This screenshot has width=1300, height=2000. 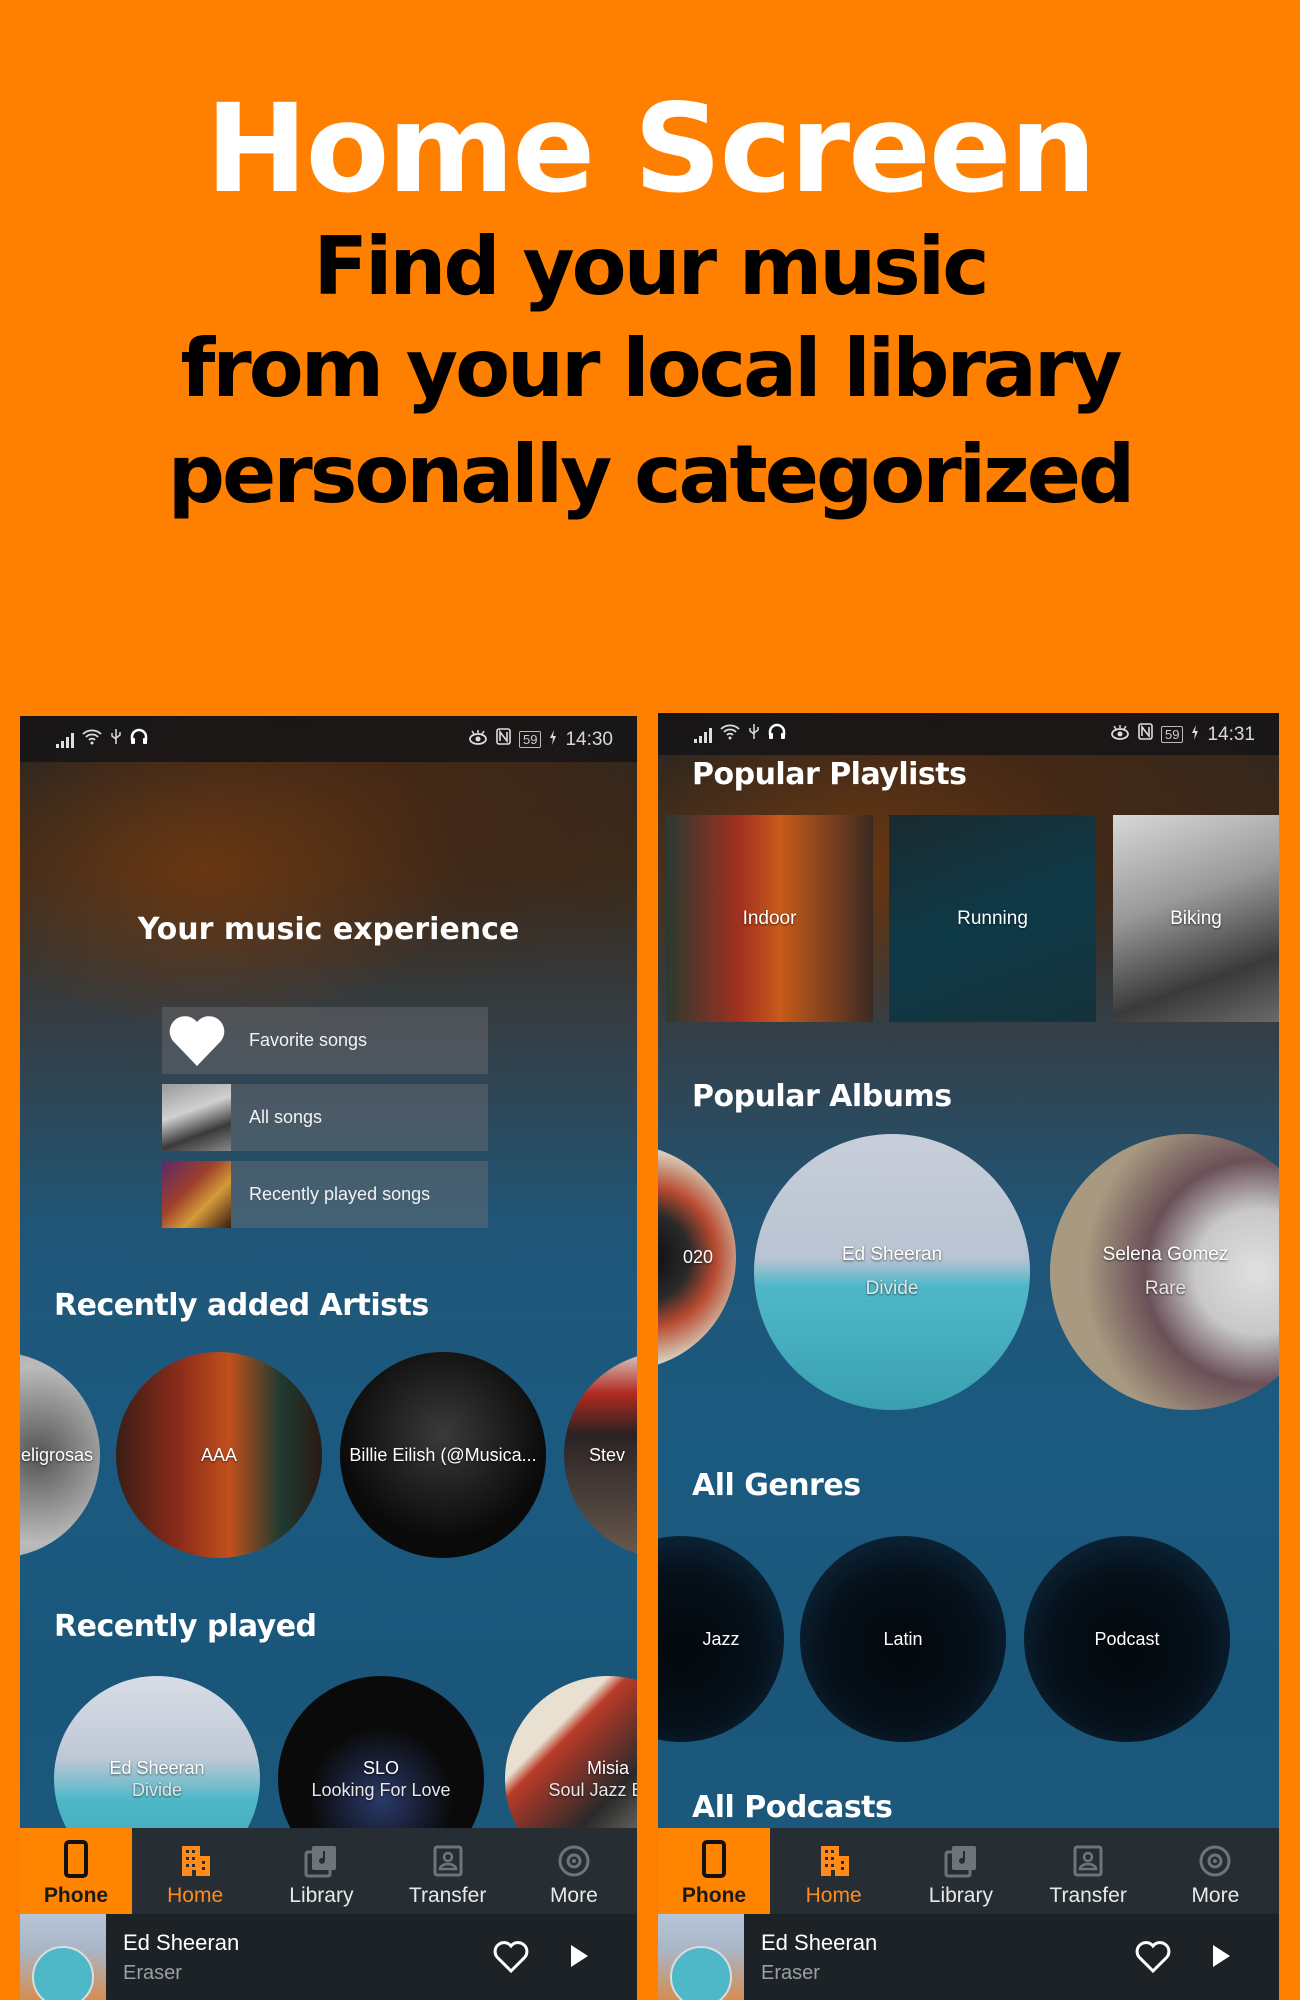 What do you see at coordinates (960, 1862) in the screenshot?
I see `library-icon` at bounding box center [960, 1862].